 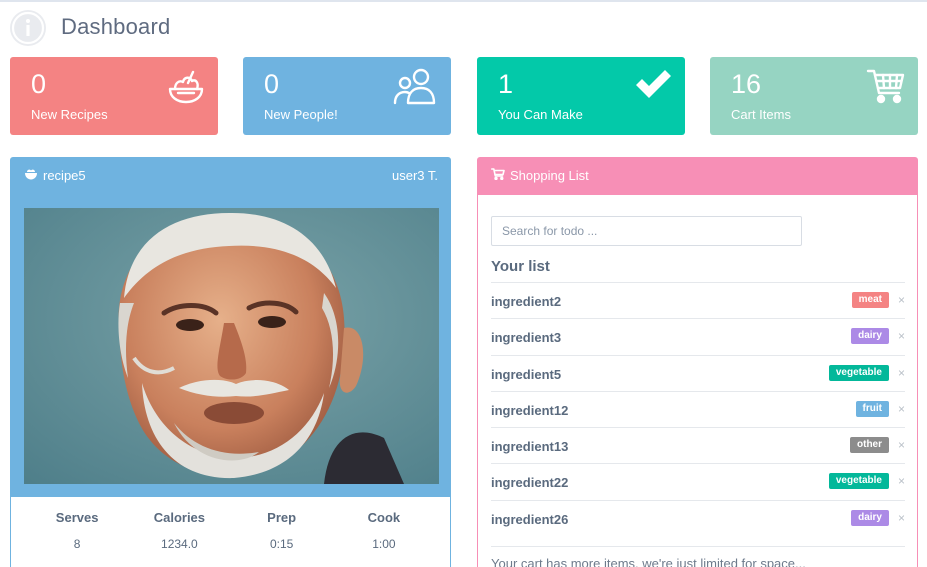 I want to click on list-item: ingredient12 fruit ×, so click(x=698, y=408).